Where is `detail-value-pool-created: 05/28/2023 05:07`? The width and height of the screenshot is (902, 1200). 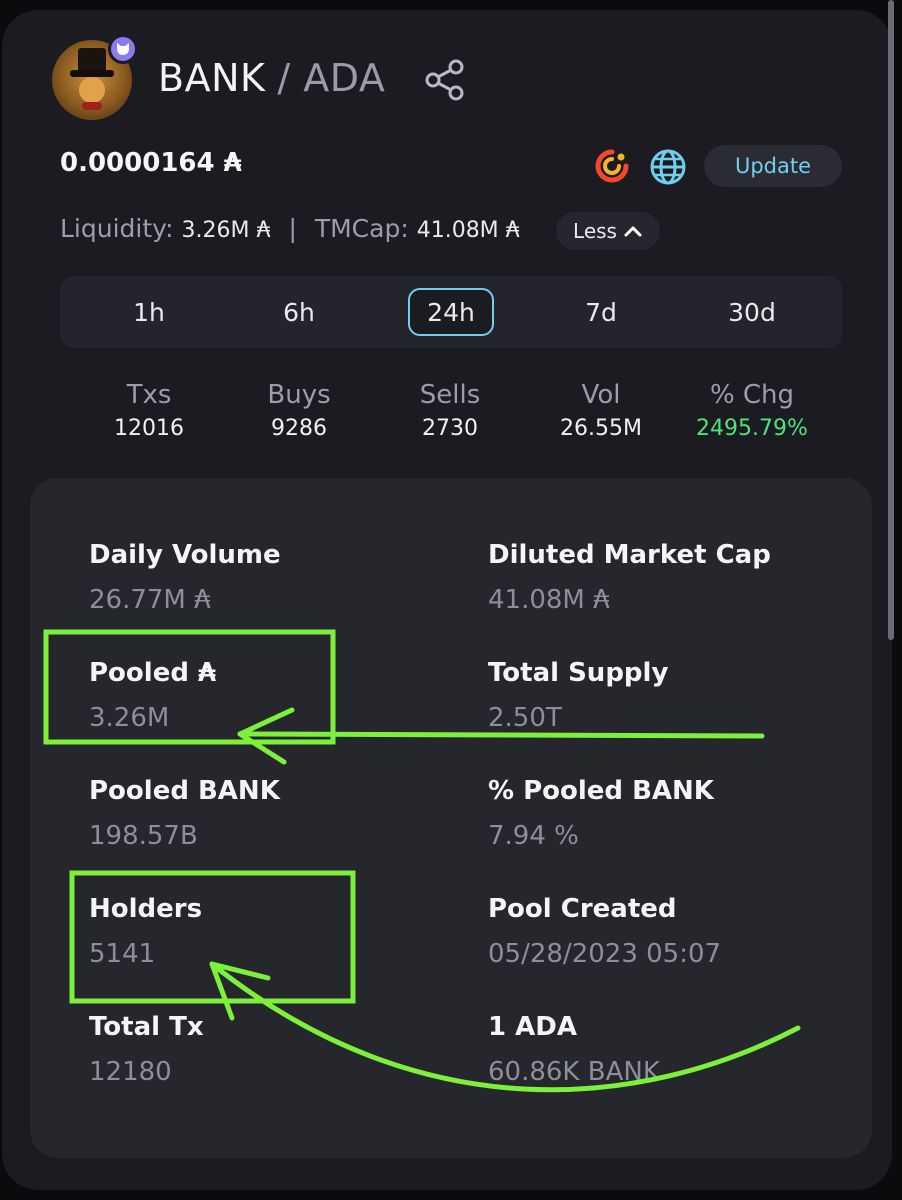
detail-value-pool-created: 05/28/2023 05:07 is located at coordinates (605, 954).